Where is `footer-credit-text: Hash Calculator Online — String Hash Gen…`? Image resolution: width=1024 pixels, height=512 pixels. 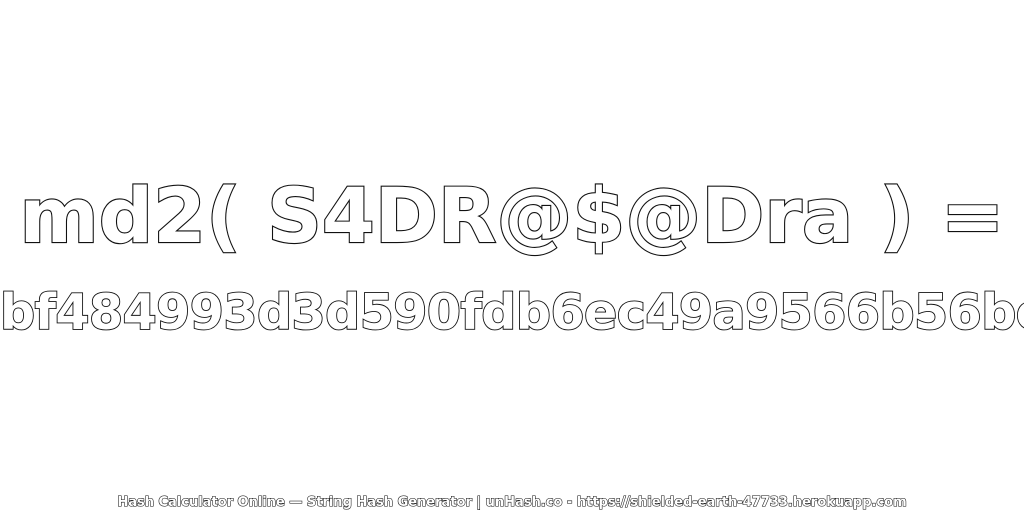
footer-credit-text: Hash Calculator Online — String Hash Gen… is located at coordinates (512, 502).